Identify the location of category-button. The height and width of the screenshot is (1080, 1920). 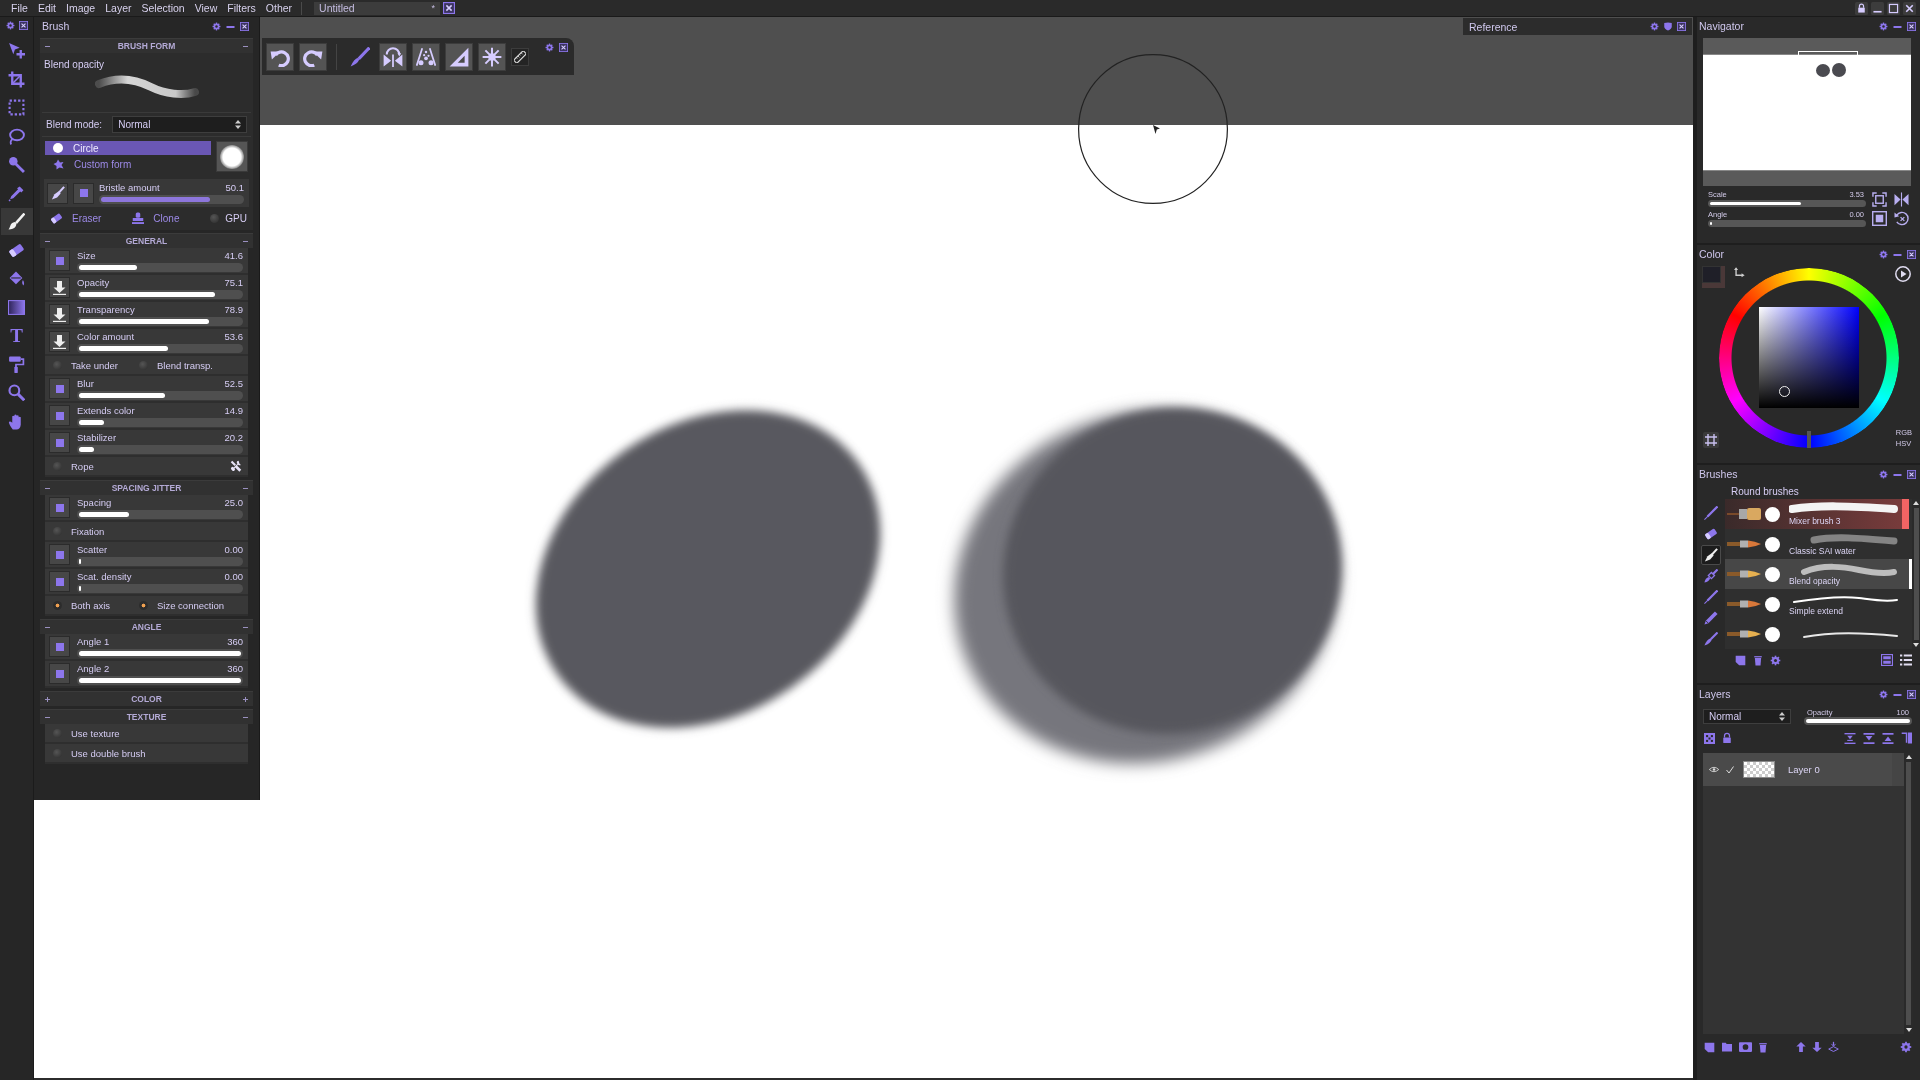
(1711, 555).